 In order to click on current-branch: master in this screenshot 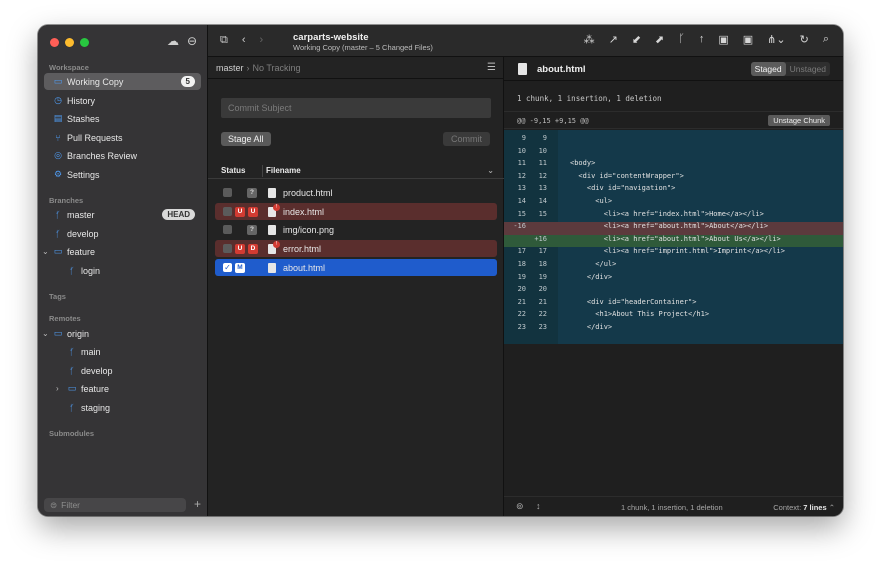, I will do `click(230, 68)`.